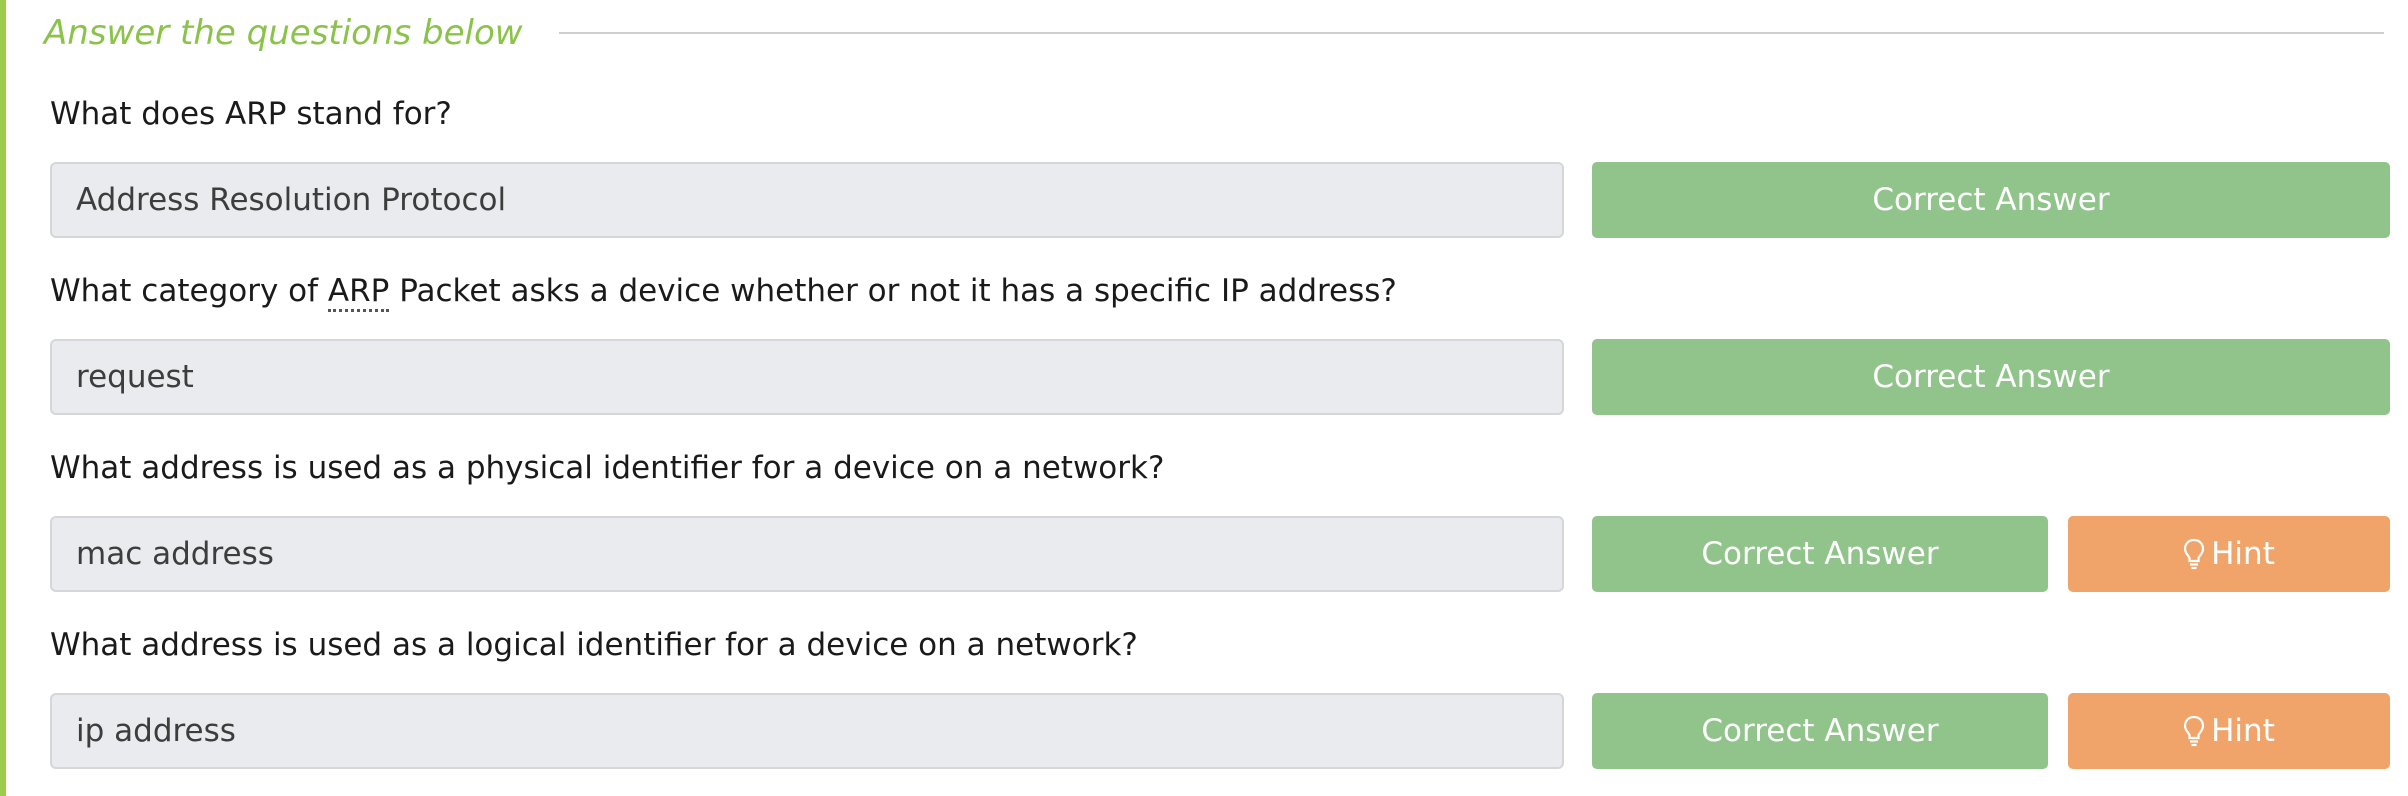 Image resolution: width=2408 pixels, height=796 pixels. Describe the element at coordinates (189, 291) in the screenshot. I see `question-2-label-before: What category of` at that location.